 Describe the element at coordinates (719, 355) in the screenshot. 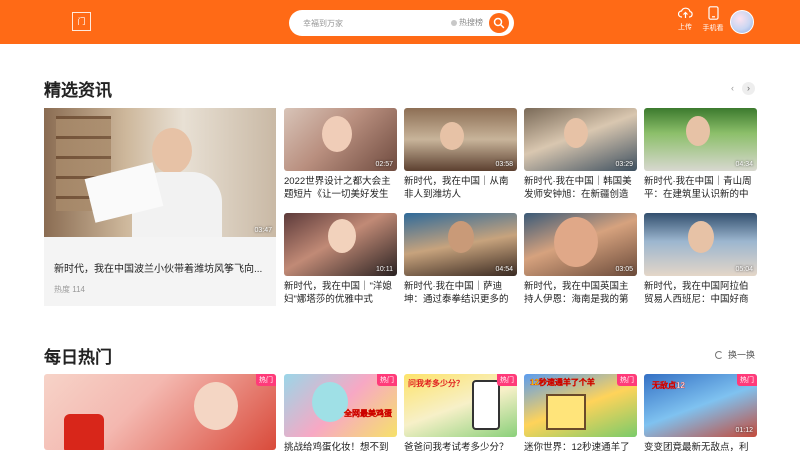

I see `refresh-icon` at that location.